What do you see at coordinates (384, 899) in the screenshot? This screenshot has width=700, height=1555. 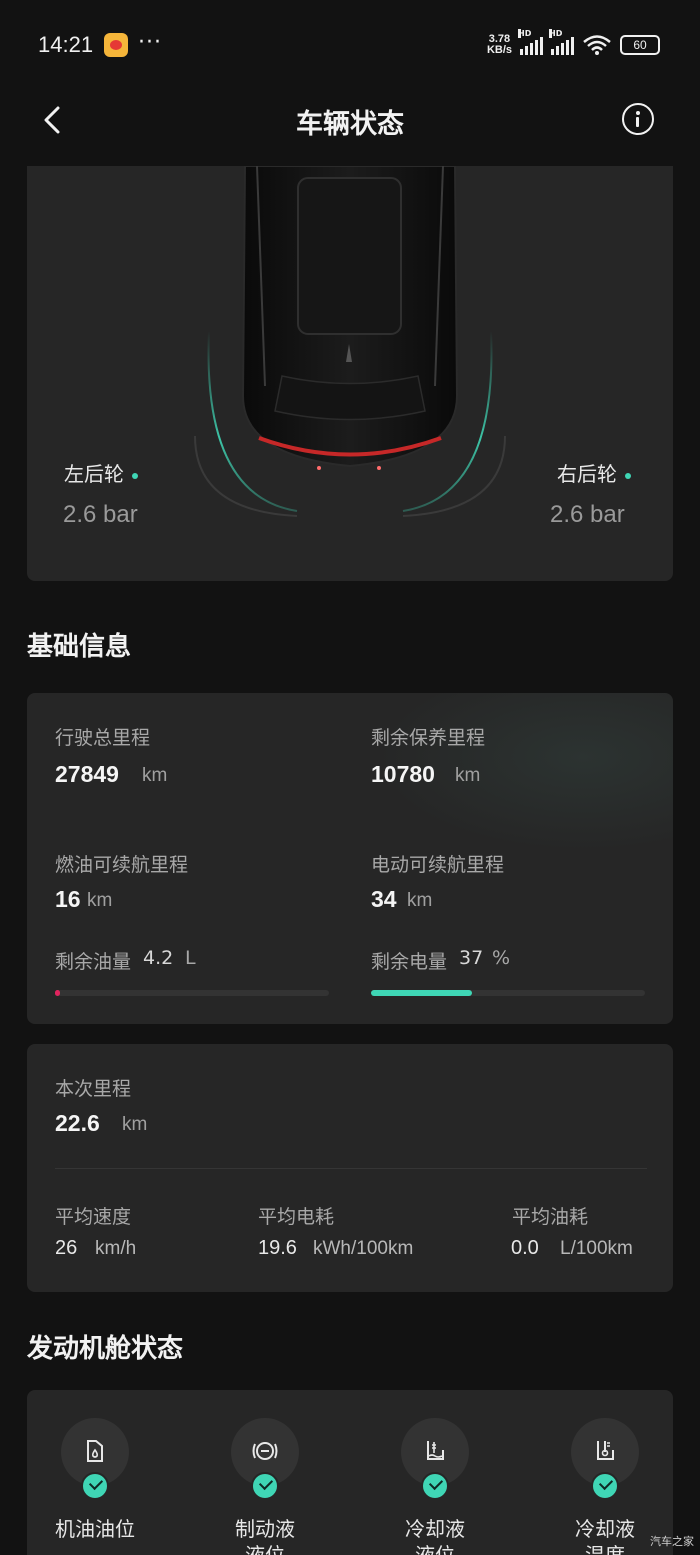 I see `ev-range-value: 34` at bounding box center [384, 899].